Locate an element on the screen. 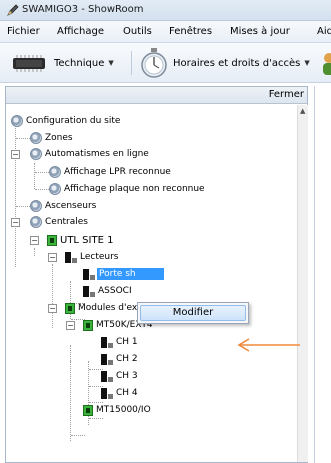 This screenshot has height=463, width=331. context-menu-modifier: Modifier is located at coordinates (193, 313).